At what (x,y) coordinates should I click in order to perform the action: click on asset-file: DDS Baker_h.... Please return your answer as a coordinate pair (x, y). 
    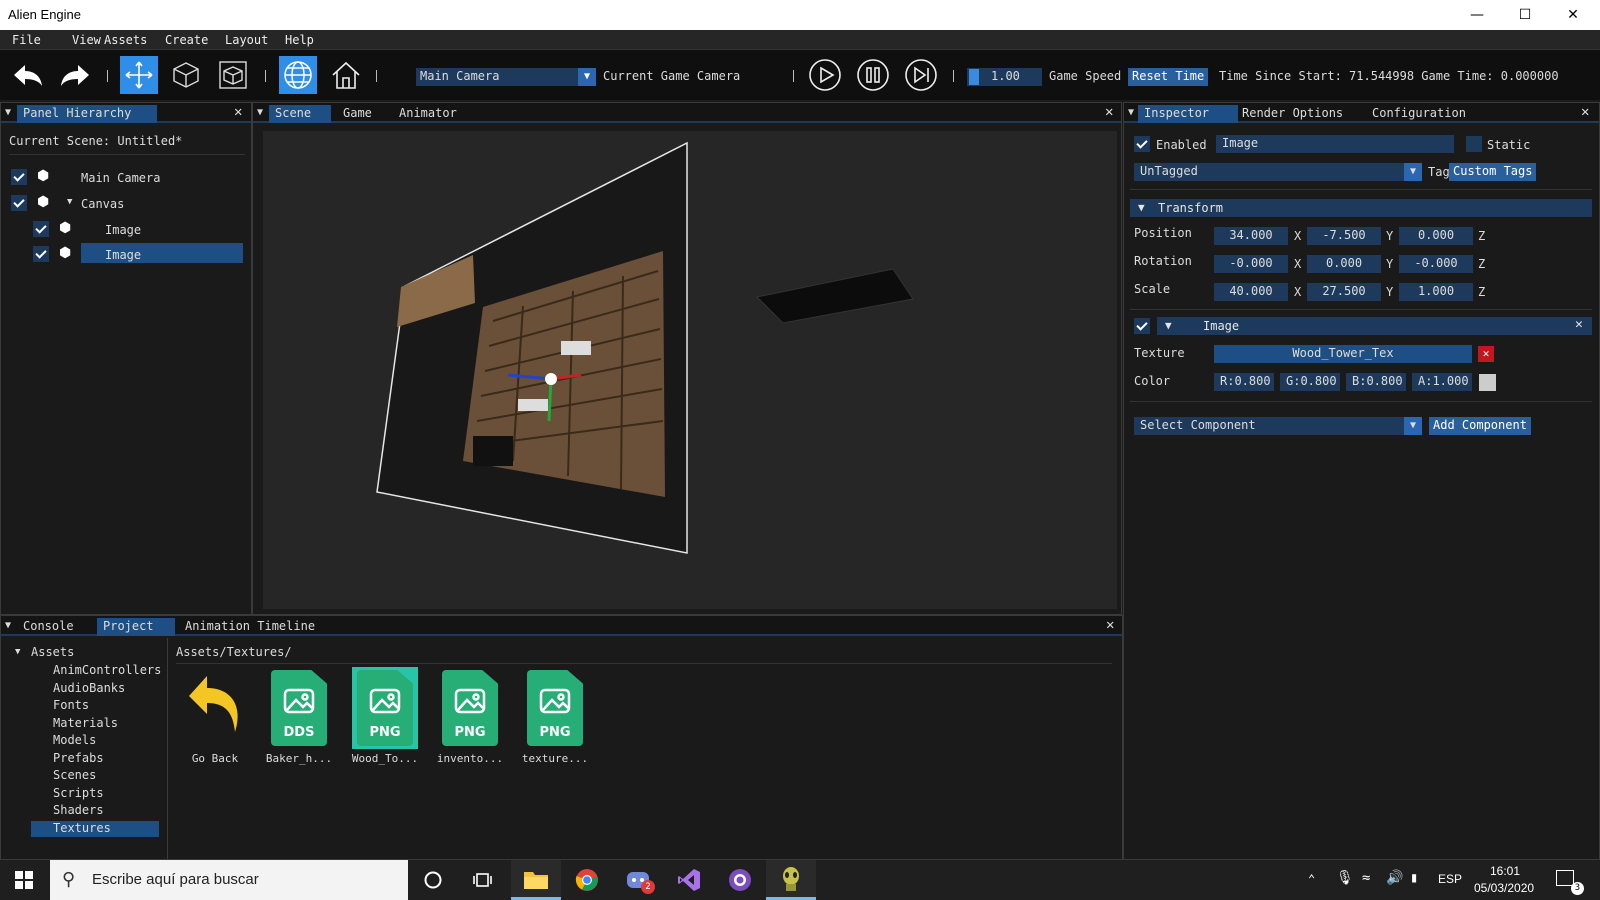
    Looking at the image, I should click on (299, 717).